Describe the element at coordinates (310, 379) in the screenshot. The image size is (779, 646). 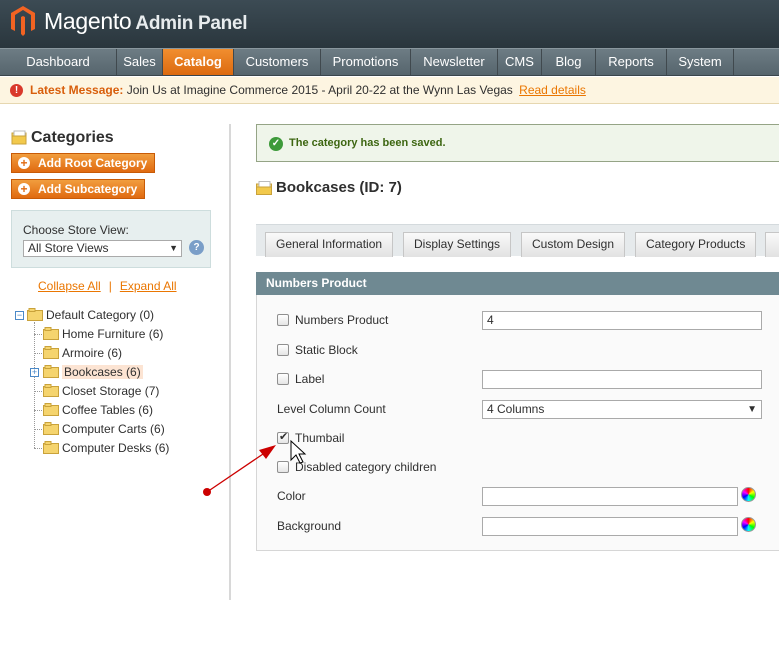
I see `label-label: Label` at that location.